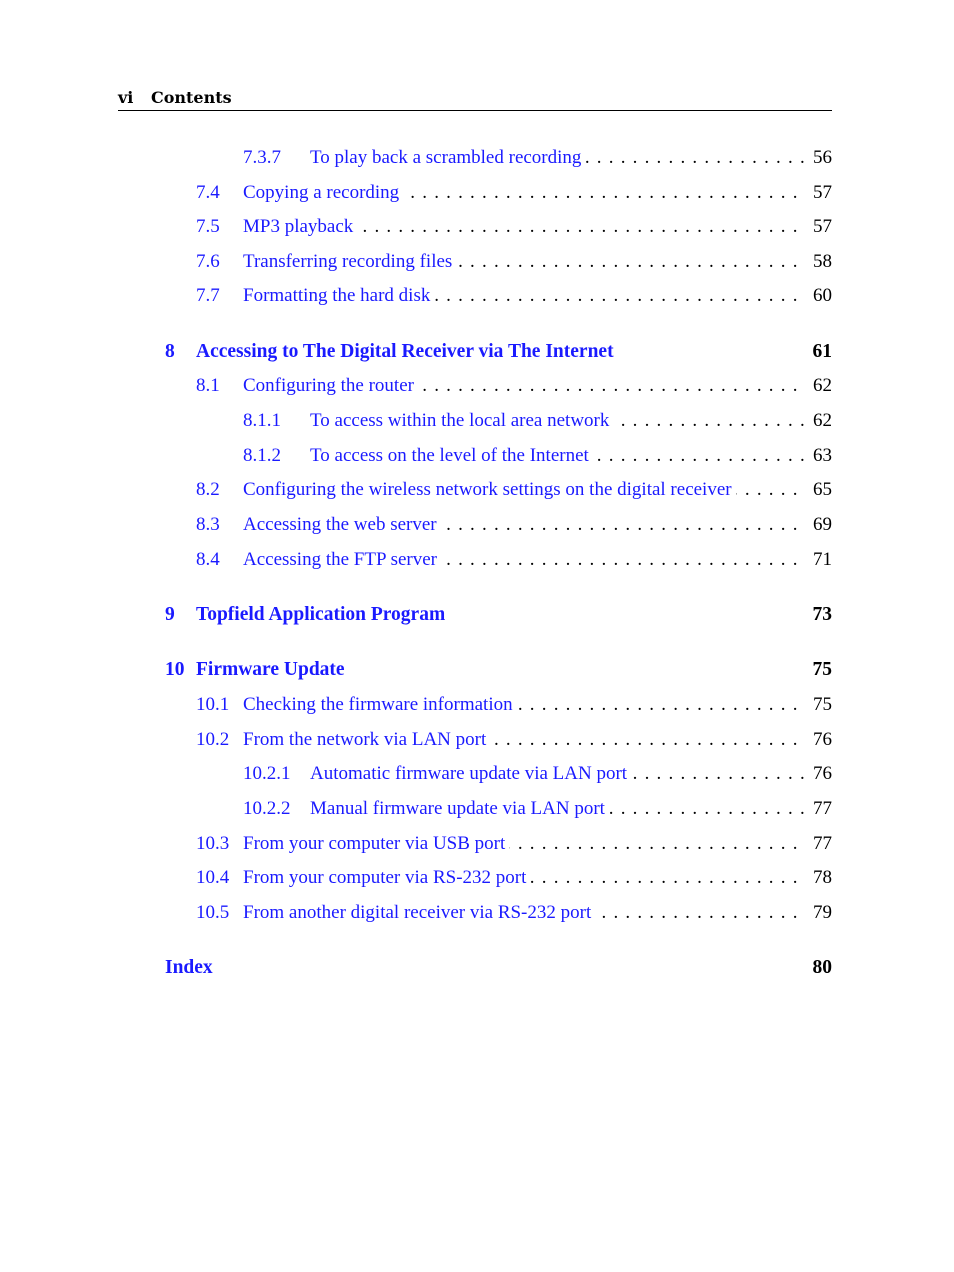  Describe the element at coordinates (462, 421) in the screenshot. I see `entry-title-link: To access within the local area network` at that location.